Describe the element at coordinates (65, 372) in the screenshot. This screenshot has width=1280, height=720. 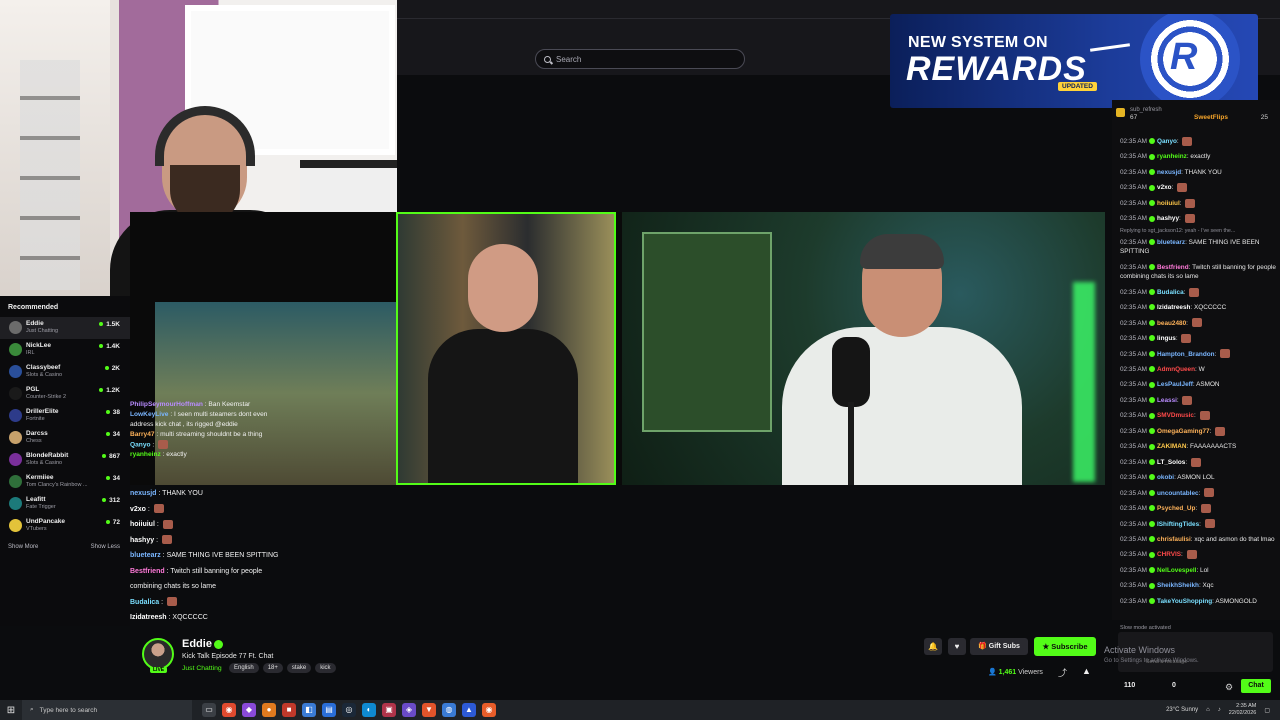
I see `sidebar-item-classybeef: Classybeef Slots & Casino 2K` at that location.